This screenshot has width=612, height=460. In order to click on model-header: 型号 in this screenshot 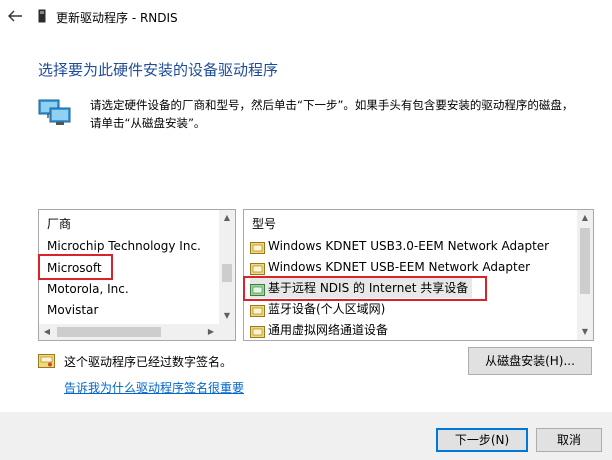, I will do `click(264, 224)`.